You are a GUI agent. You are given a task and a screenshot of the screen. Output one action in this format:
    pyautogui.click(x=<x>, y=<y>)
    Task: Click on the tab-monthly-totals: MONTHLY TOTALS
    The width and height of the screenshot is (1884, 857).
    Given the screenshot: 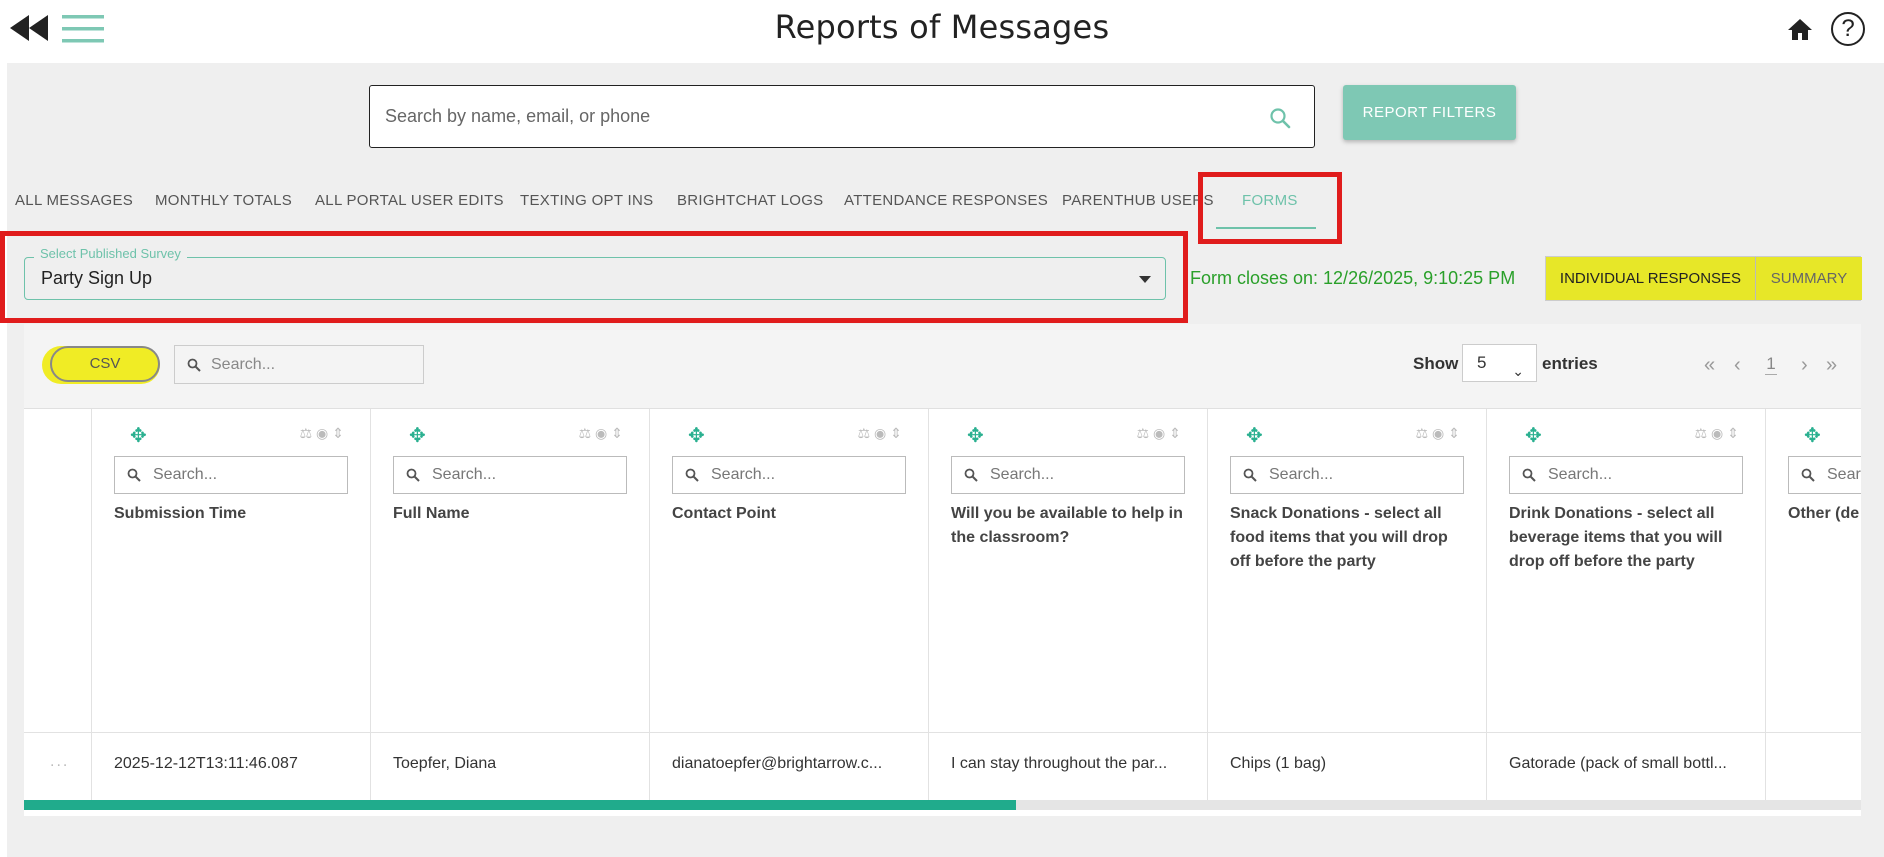 What is the action you would take?
    pyautogui.click(x=223, y=200)
    